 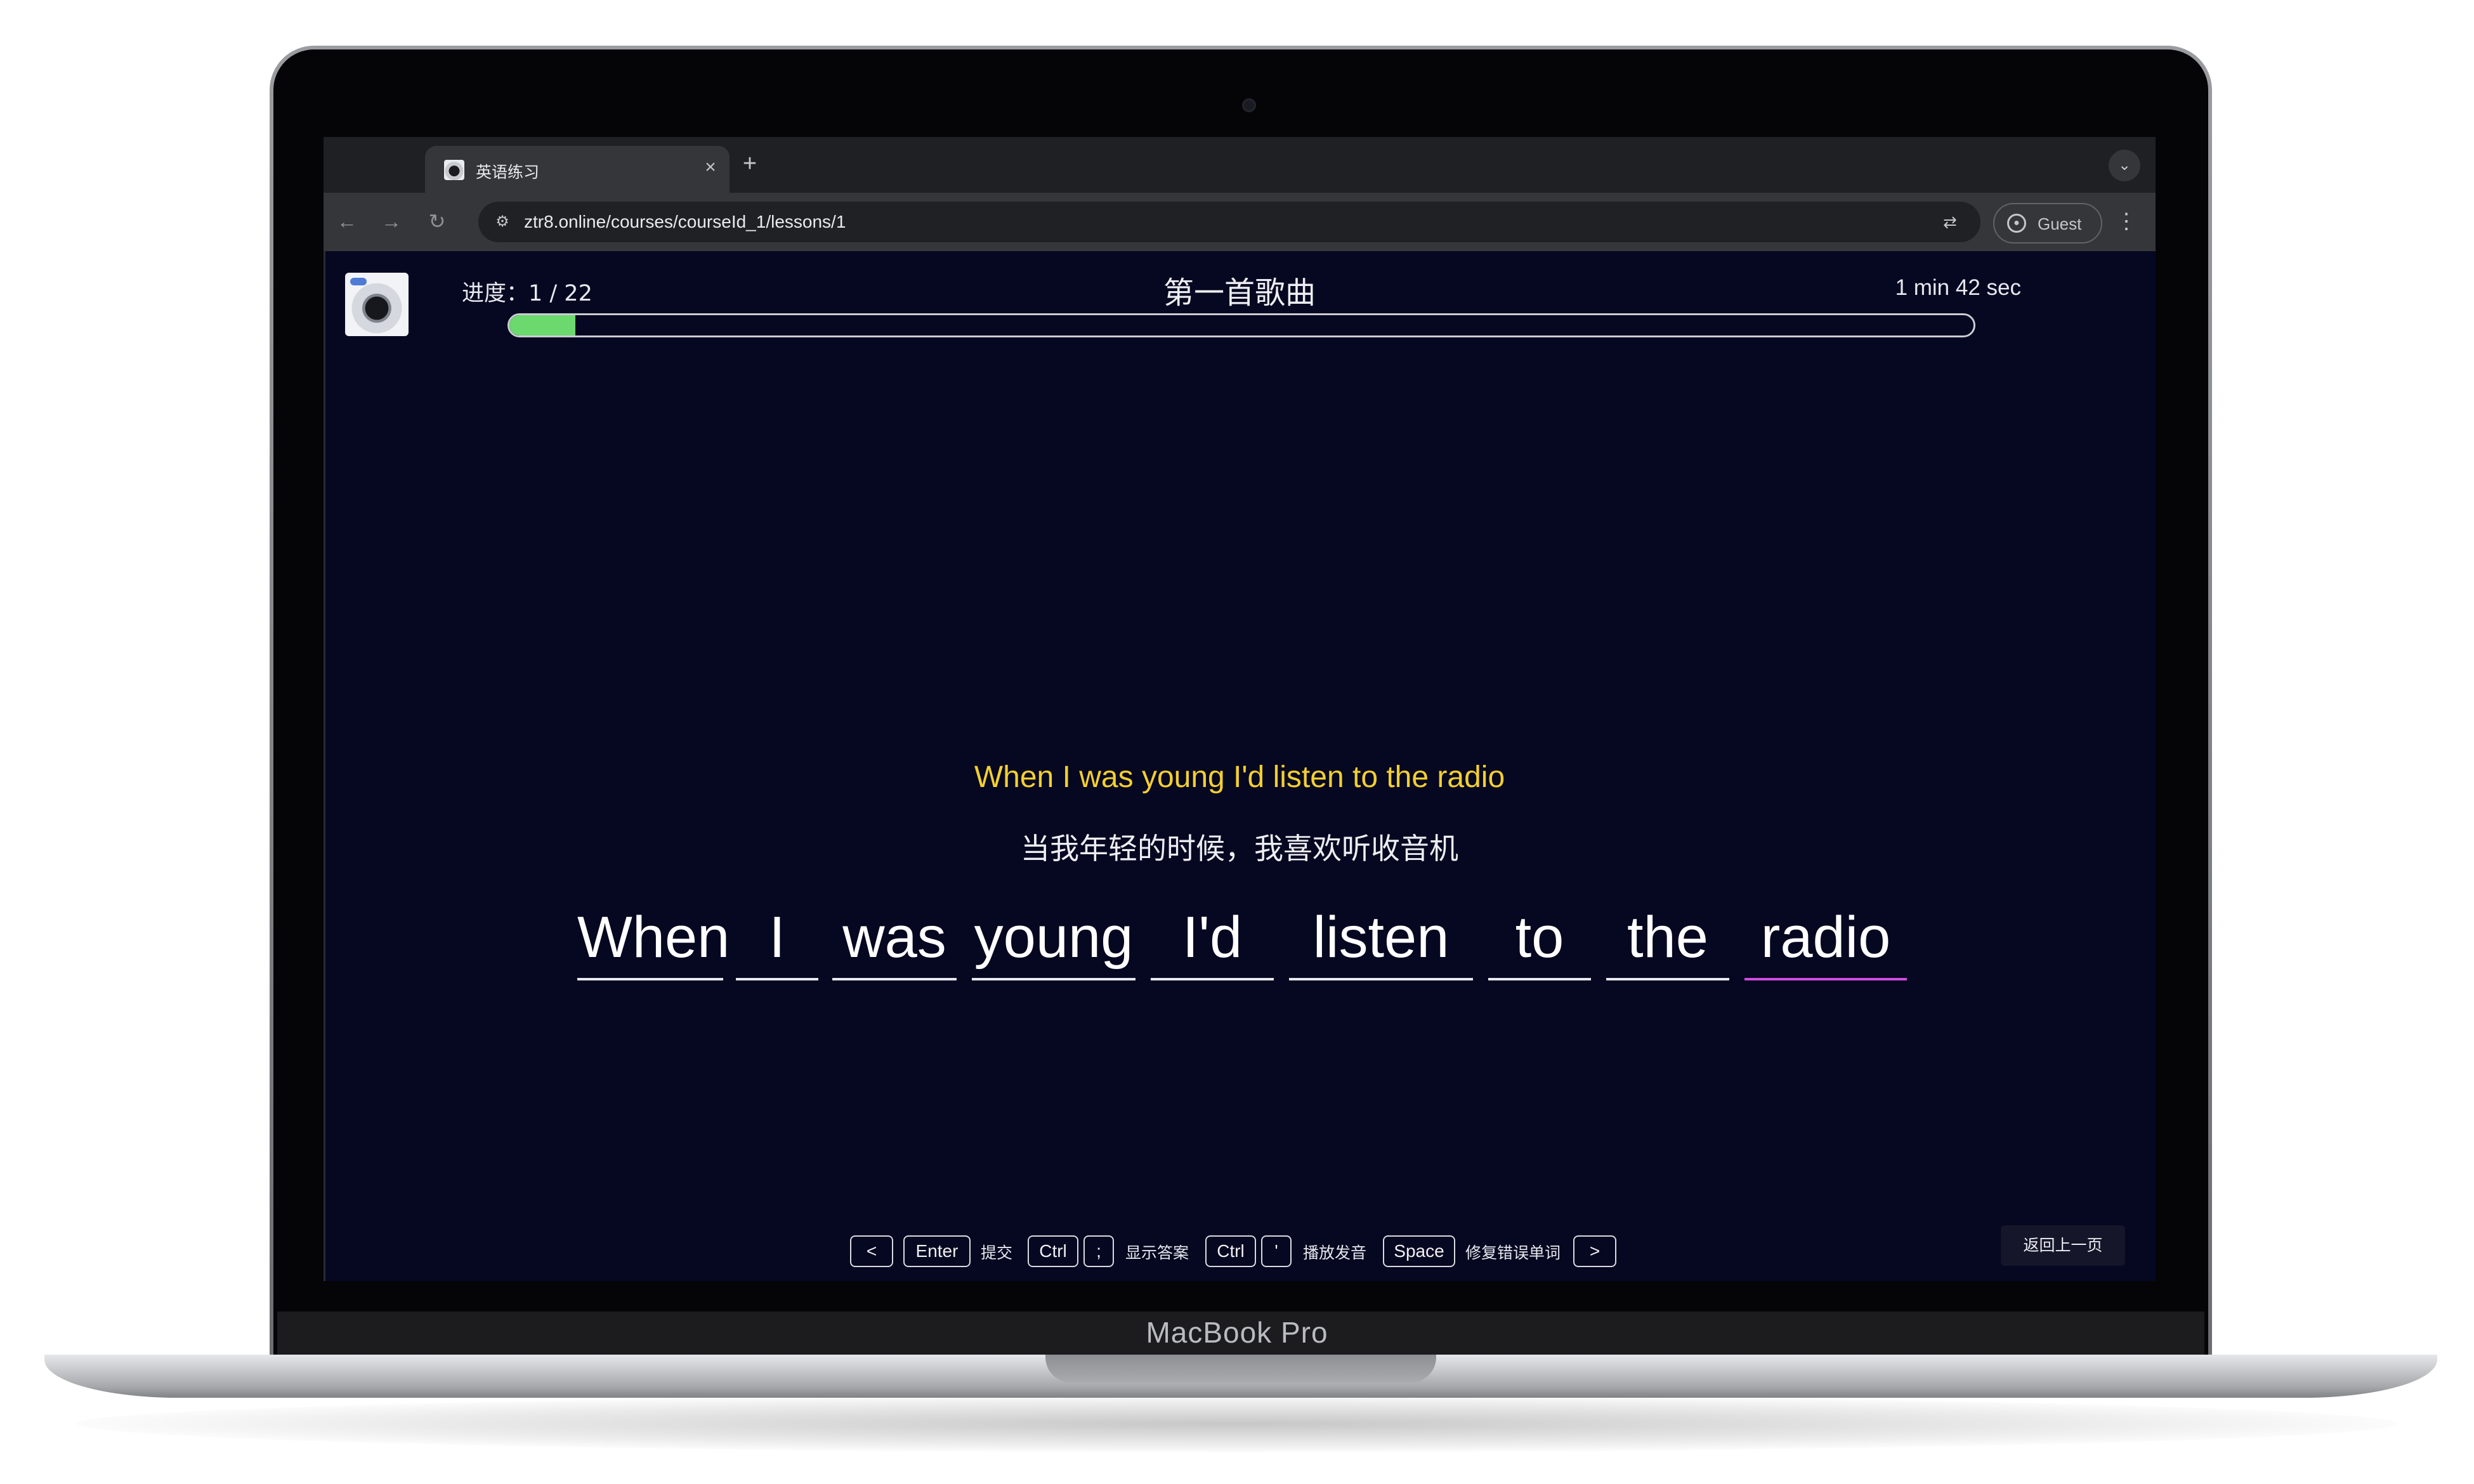 I want to click on word-text: I'd, so click(x=1212, y=937).